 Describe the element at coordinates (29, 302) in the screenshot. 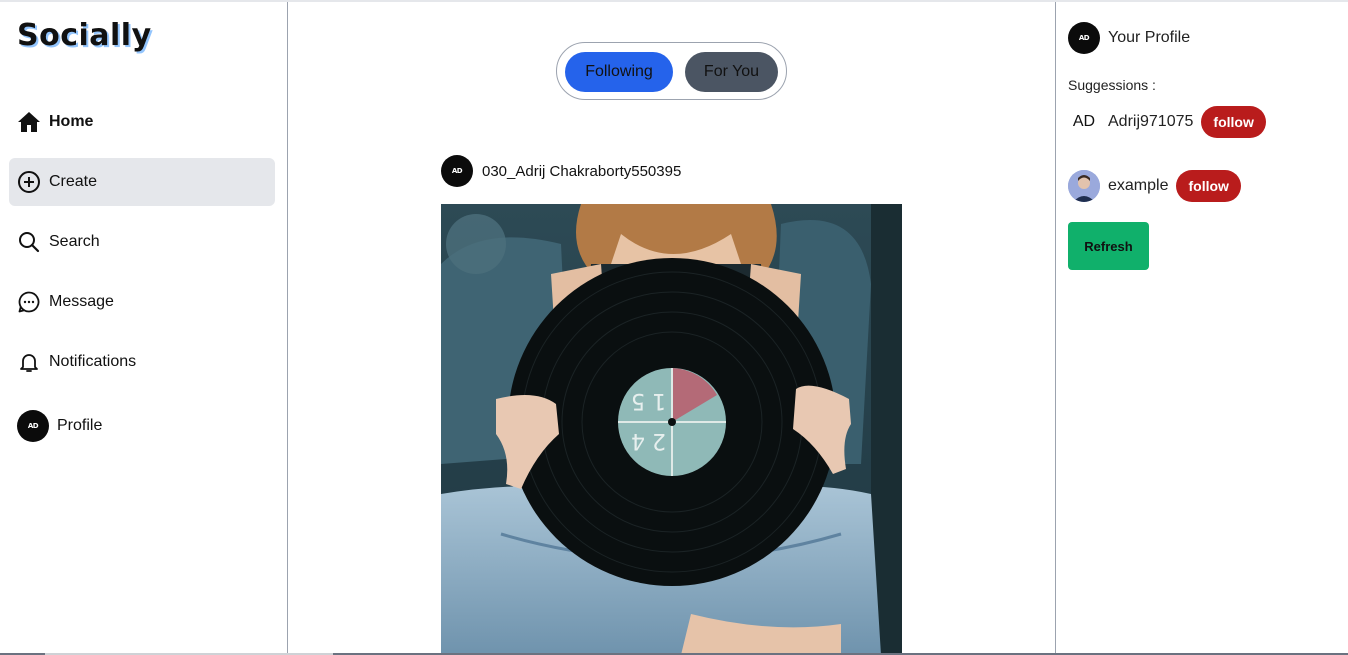

I see `message-bubble-icon` at that location.